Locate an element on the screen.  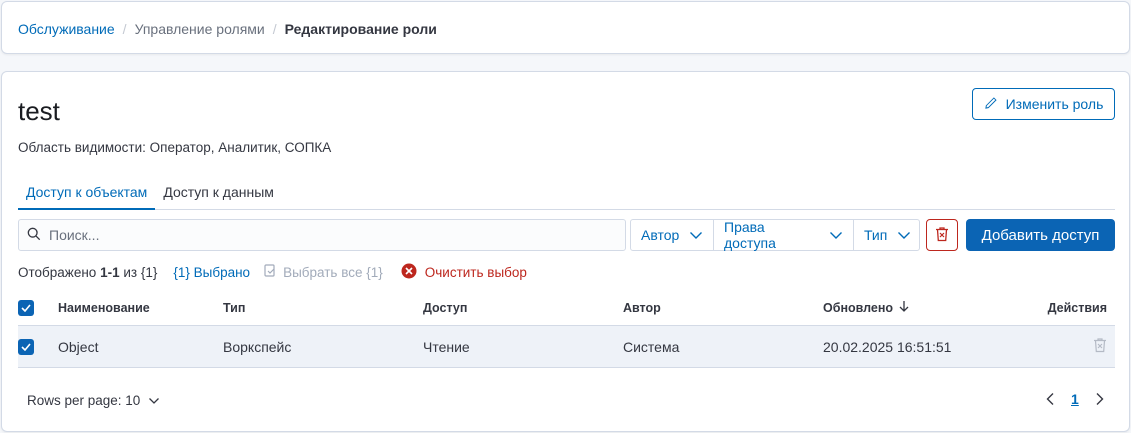
cell-type: Воркспейс is located at coordinates (257, 346).